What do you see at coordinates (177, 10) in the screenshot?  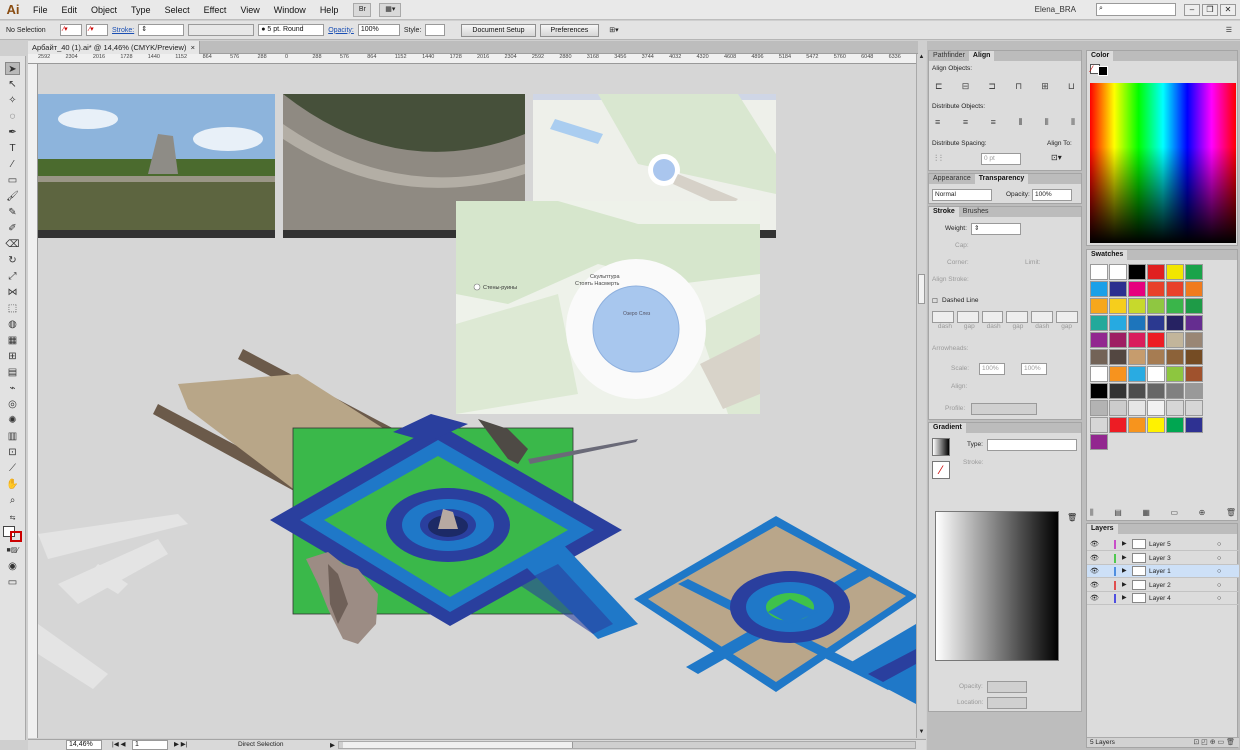 I see `menu-select: Select` at bounding box center [177, 10].